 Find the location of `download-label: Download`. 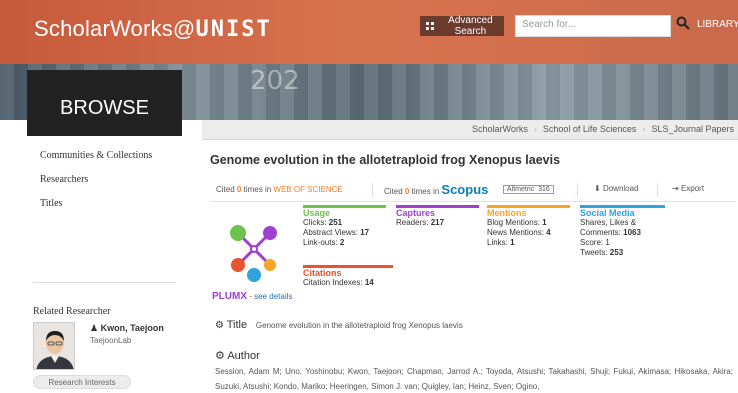

download-label: Download is located at coordinates (620, 188).